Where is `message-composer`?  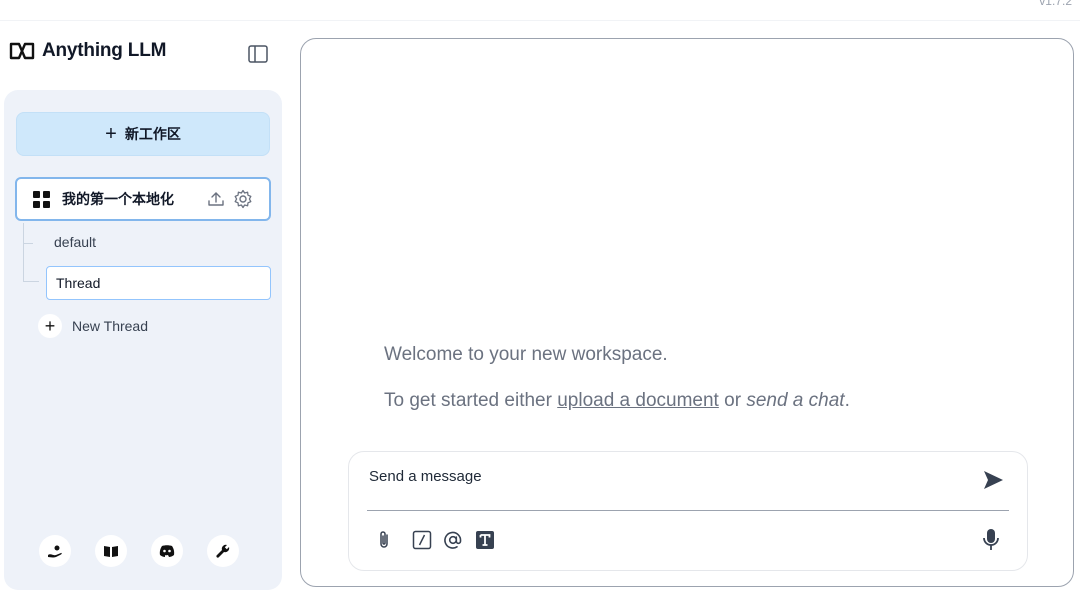 message-composer is located at coordinates (688, 511).